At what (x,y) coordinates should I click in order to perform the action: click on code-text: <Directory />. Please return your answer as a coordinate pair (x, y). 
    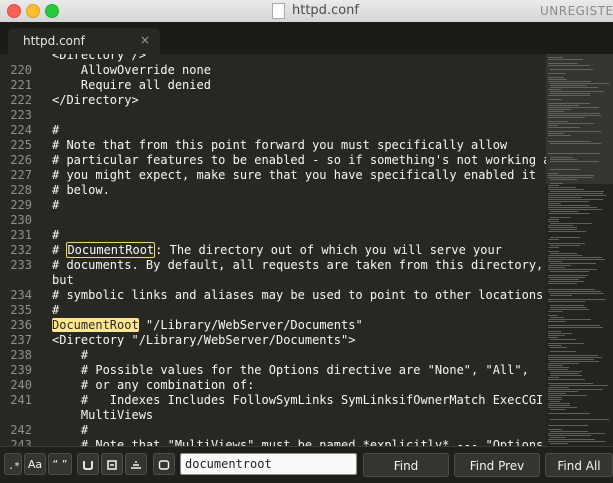
    Looking at the image, I should click on (99, 58).